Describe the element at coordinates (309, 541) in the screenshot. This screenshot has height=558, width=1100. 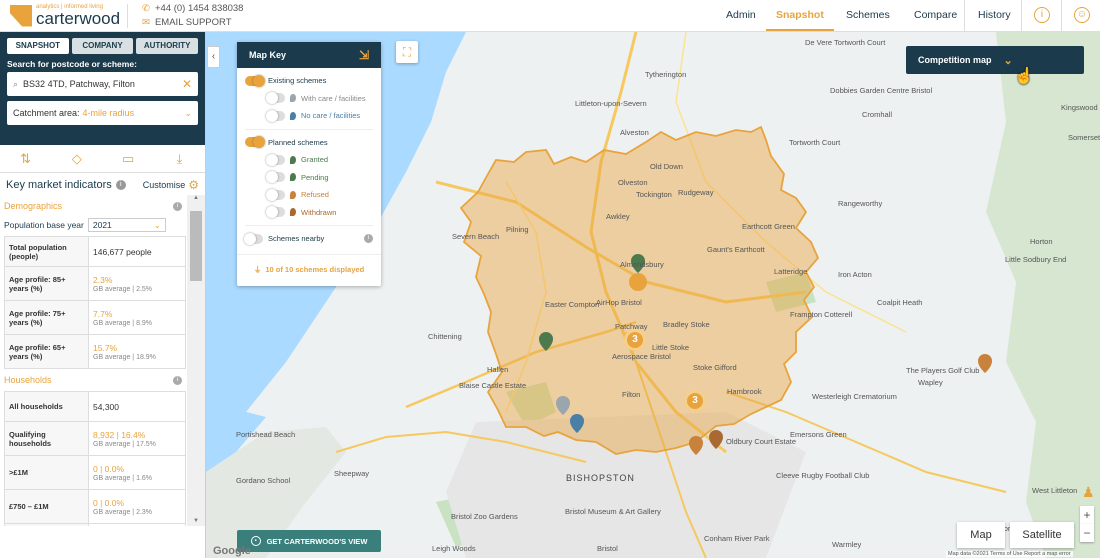
I see `get-carterwood-view-button: ▪ GET CARTERWOOD'S VIEW` at that location.